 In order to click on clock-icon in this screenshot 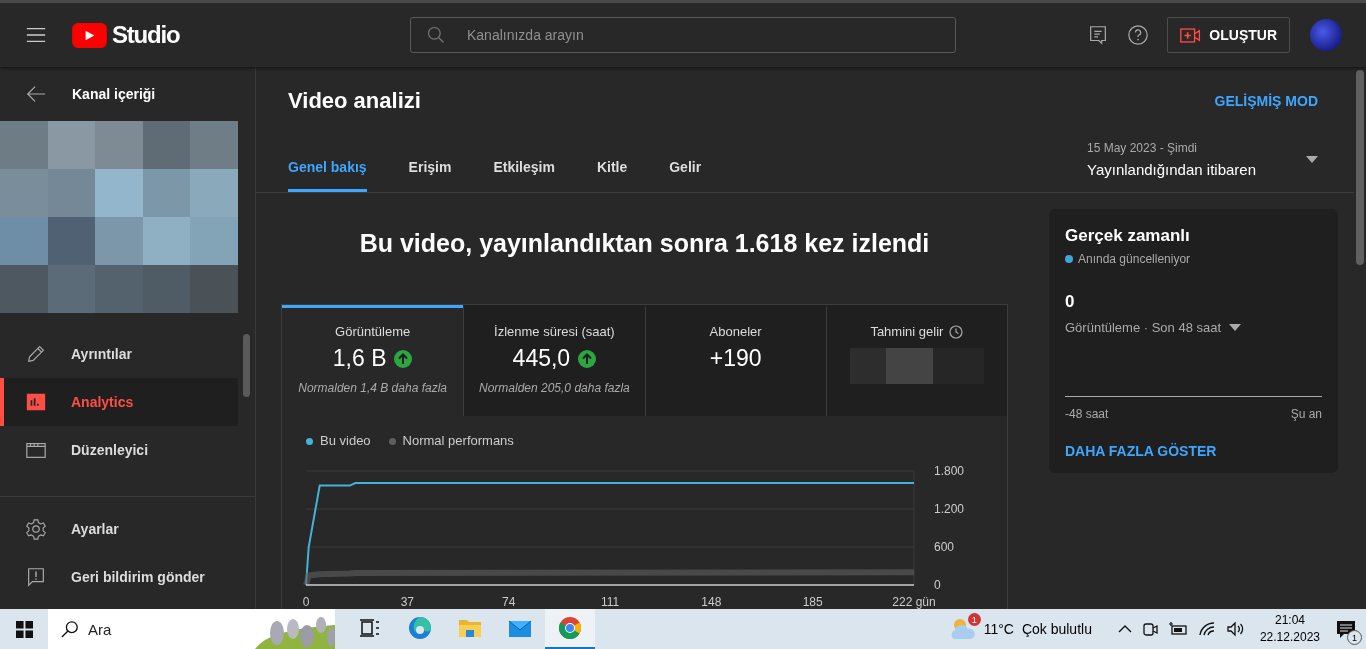, I will do `click(956, 331)`.